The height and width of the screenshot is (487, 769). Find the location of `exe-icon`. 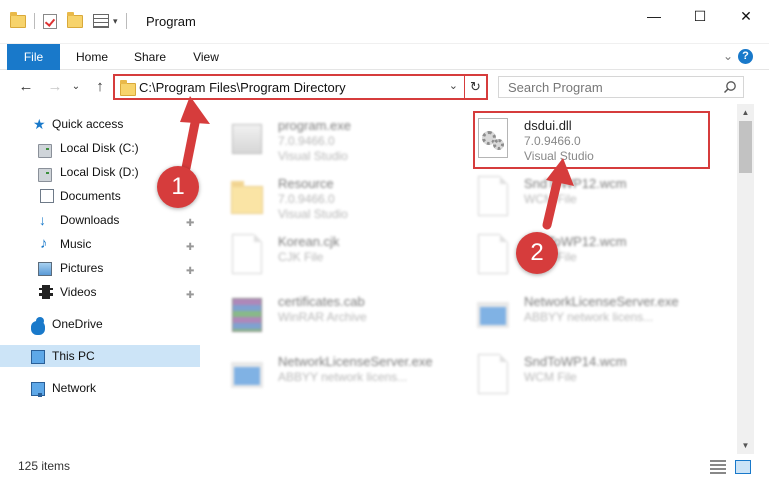

exe-icon is located at coordinates (247, 138).